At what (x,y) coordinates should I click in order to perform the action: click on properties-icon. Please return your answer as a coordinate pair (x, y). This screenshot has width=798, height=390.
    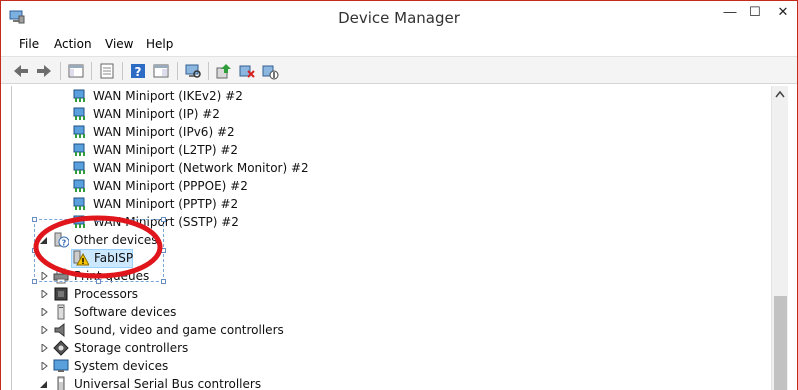
    Looking at the image, I should click on (107, 71).